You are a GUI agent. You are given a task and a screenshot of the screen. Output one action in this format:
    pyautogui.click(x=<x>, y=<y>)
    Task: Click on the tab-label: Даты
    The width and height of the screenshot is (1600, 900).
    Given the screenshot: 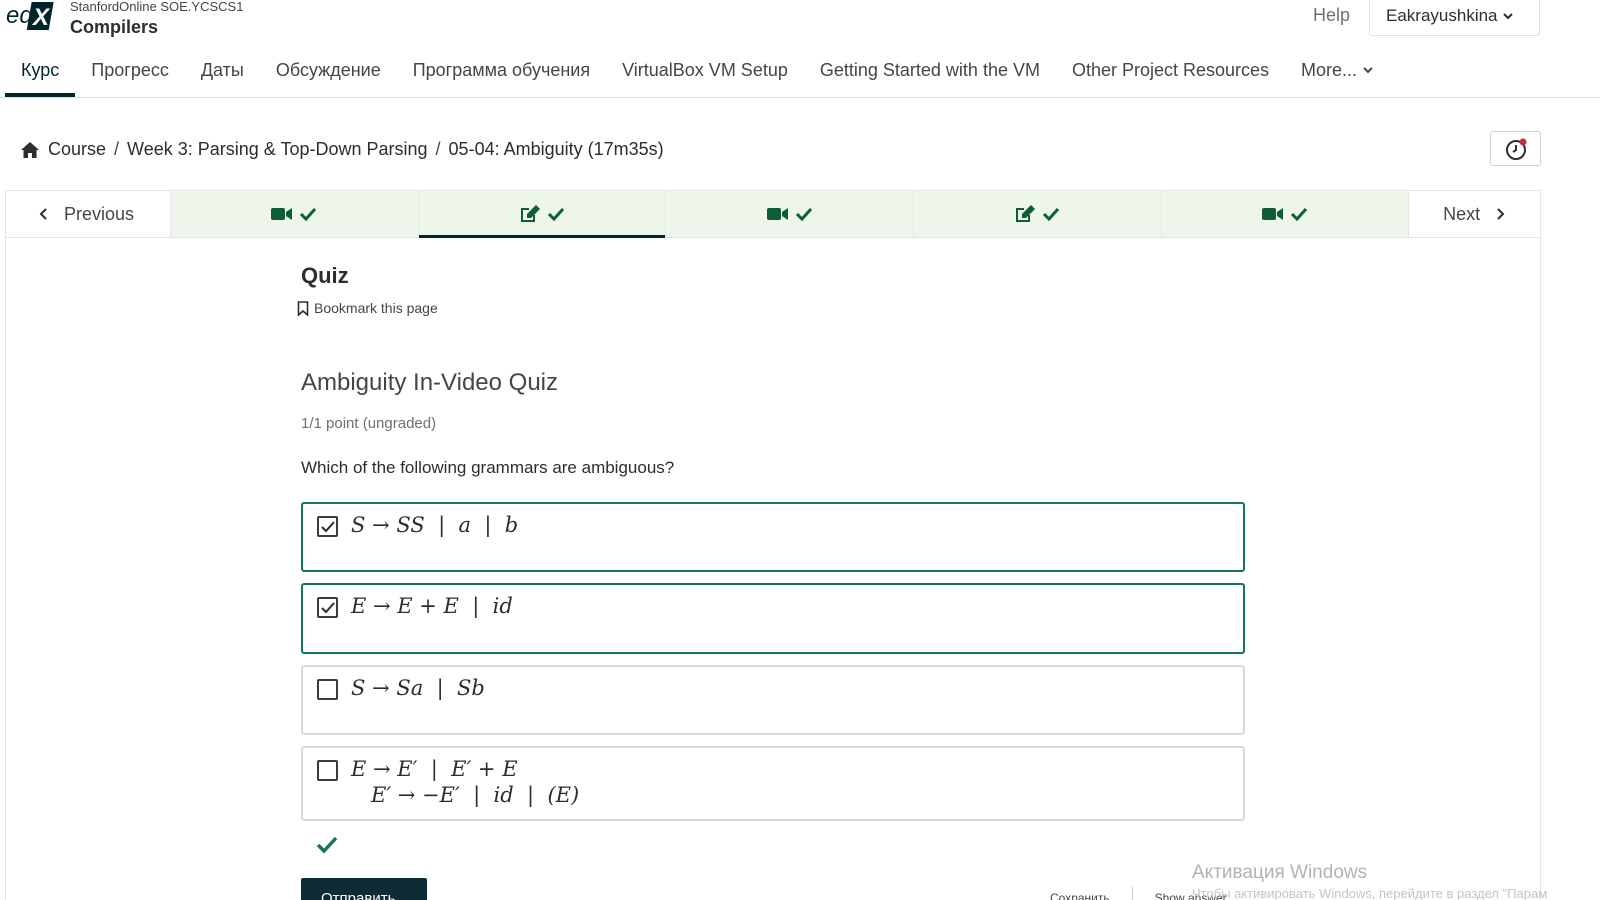 What is the action you would take?
    pyautogui.click(x=222, y=70)
    